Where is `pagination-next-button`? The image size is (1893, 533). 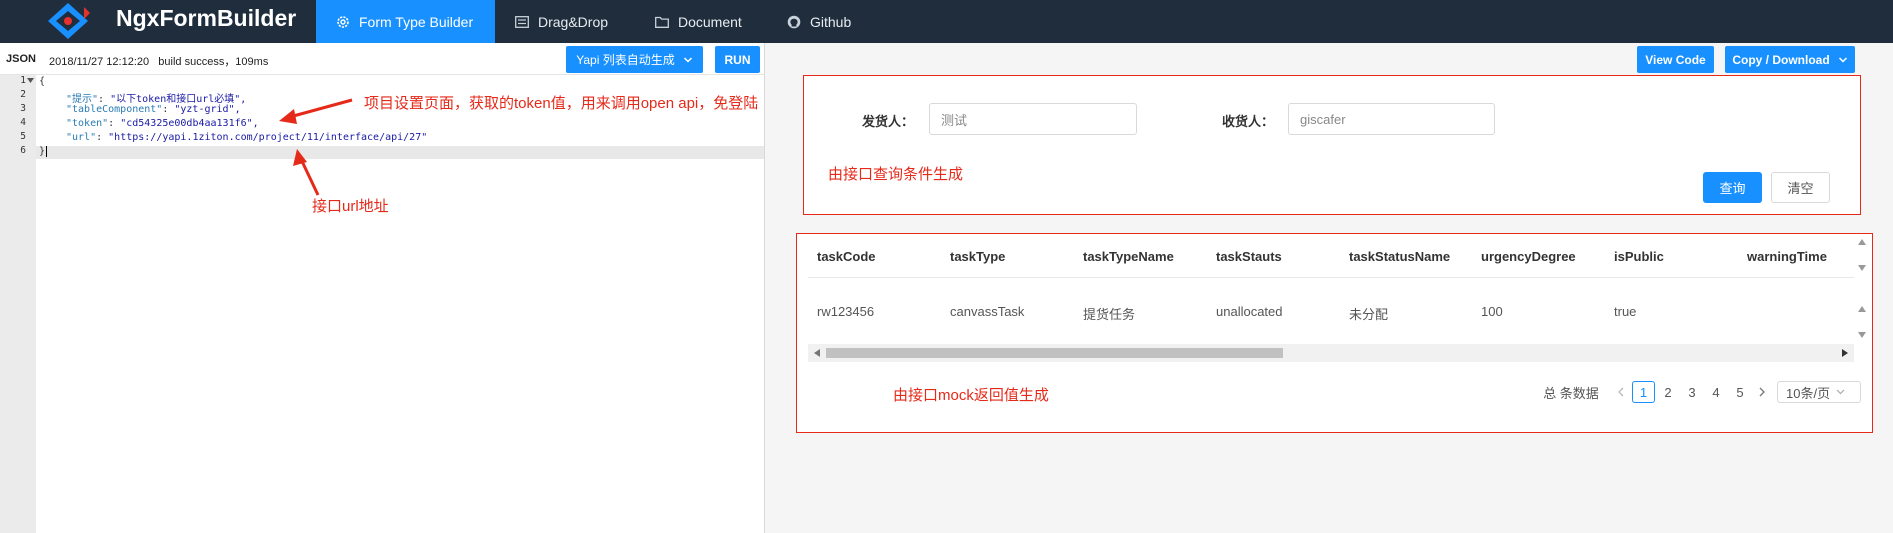
pagination-next-button is located at coordinates (1762, 392).